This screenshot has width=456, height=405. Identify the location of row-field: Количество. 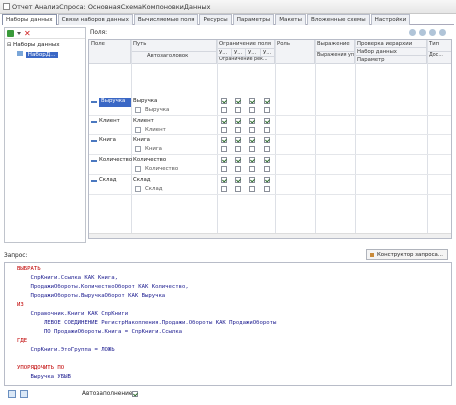
(115, 160).